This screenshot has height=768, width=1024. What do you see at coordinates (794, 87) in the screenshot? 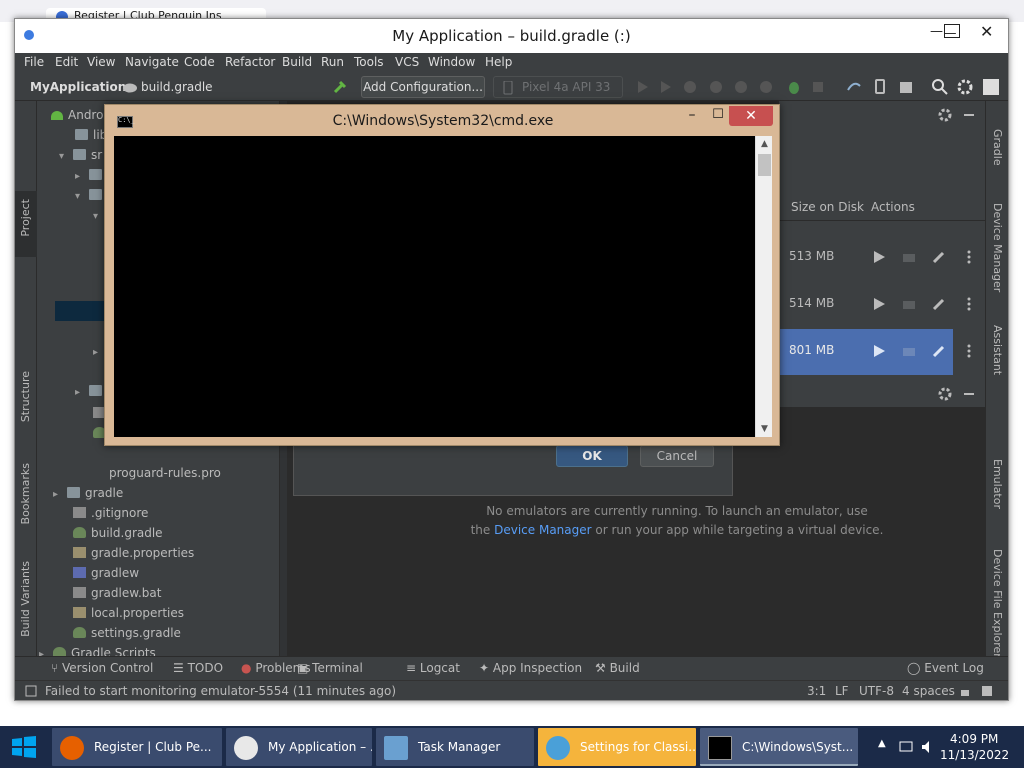
I see `bug-icon` at bounding box center [794, 87].